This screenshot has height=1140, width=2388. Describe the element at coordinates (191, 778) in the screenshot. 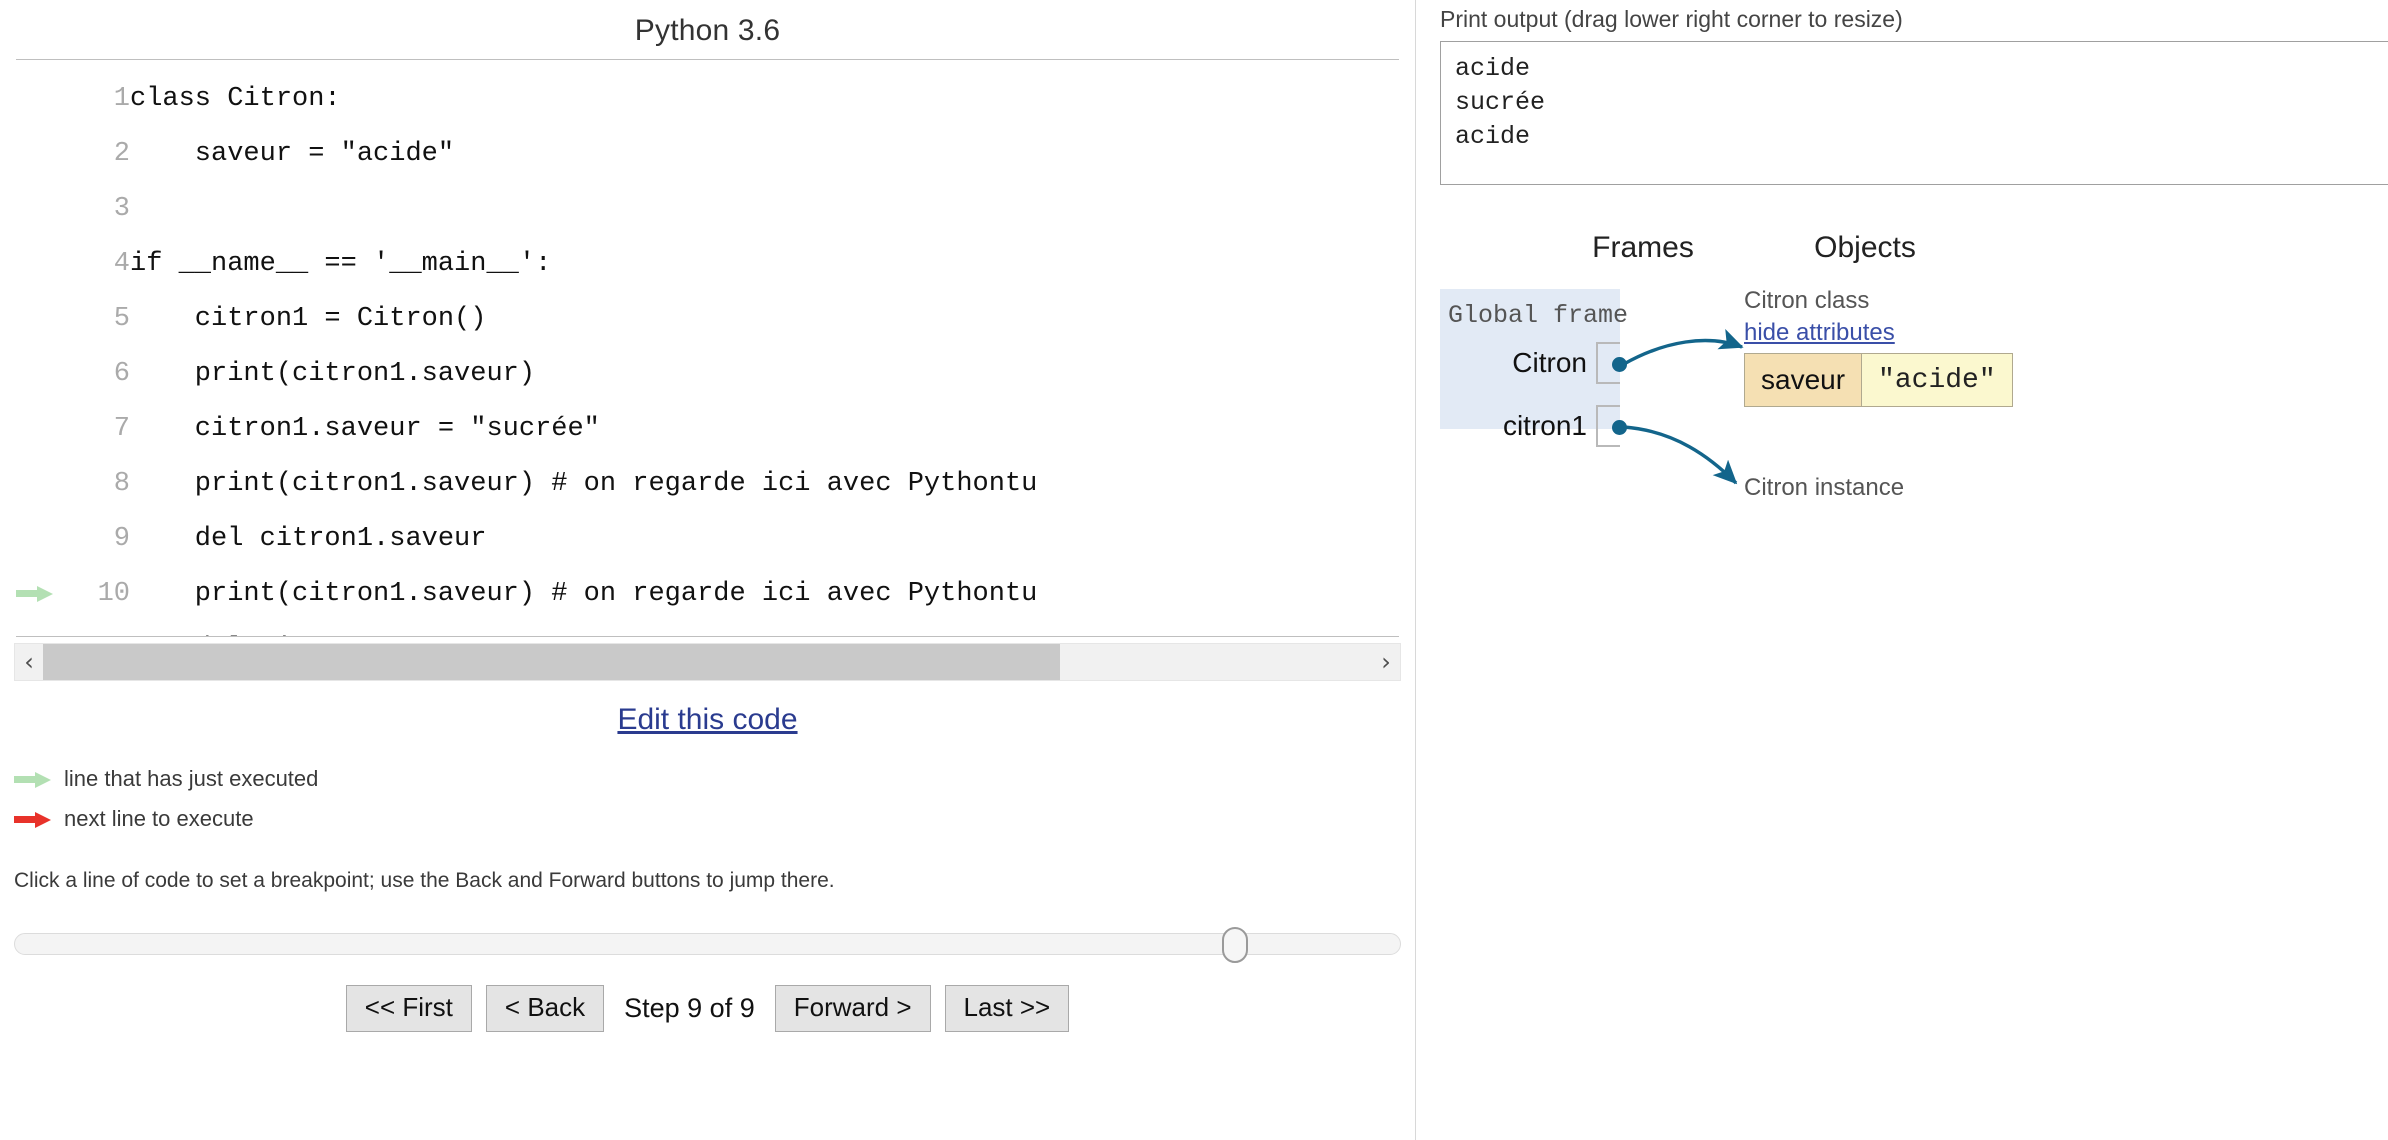

I see `legend-just-executed-label: line that has just executed` at that location.